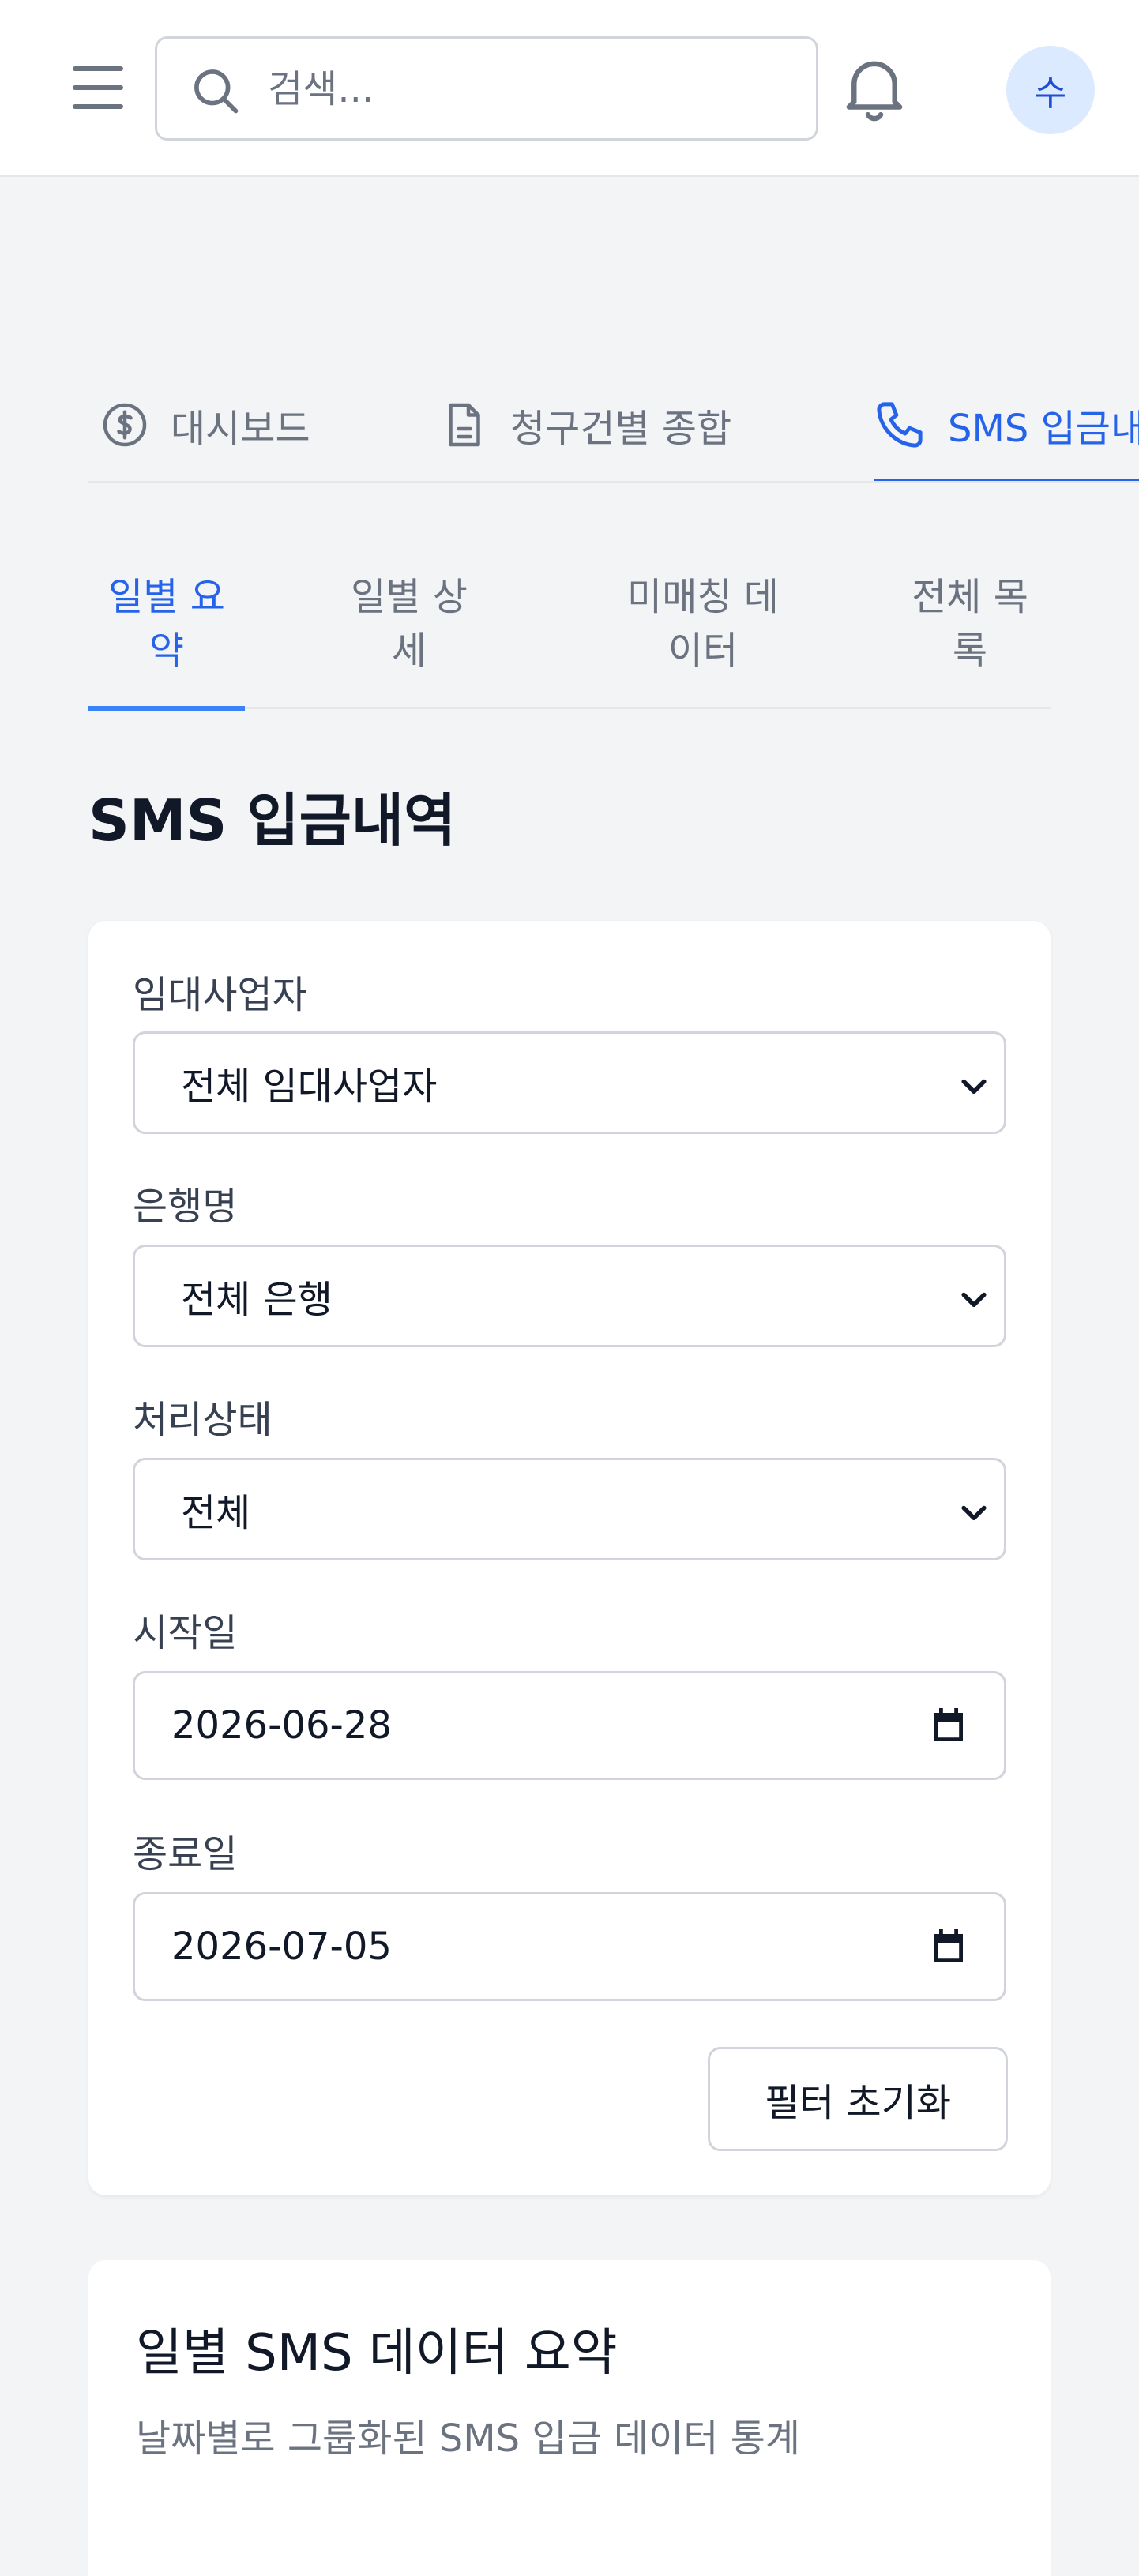 The image size is (1139, 2576). Describe the element at coordinates (216, 1513) in the screenshot. I see `status-value: 전체` at that location.